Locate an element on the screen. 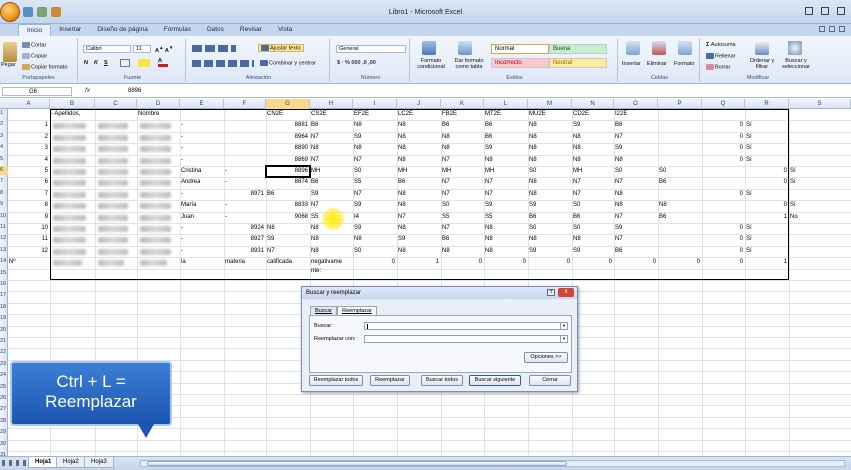 The width and height of the screenshot is (851, 470). cell-j13: N8 is located at coordinates (419, 251).